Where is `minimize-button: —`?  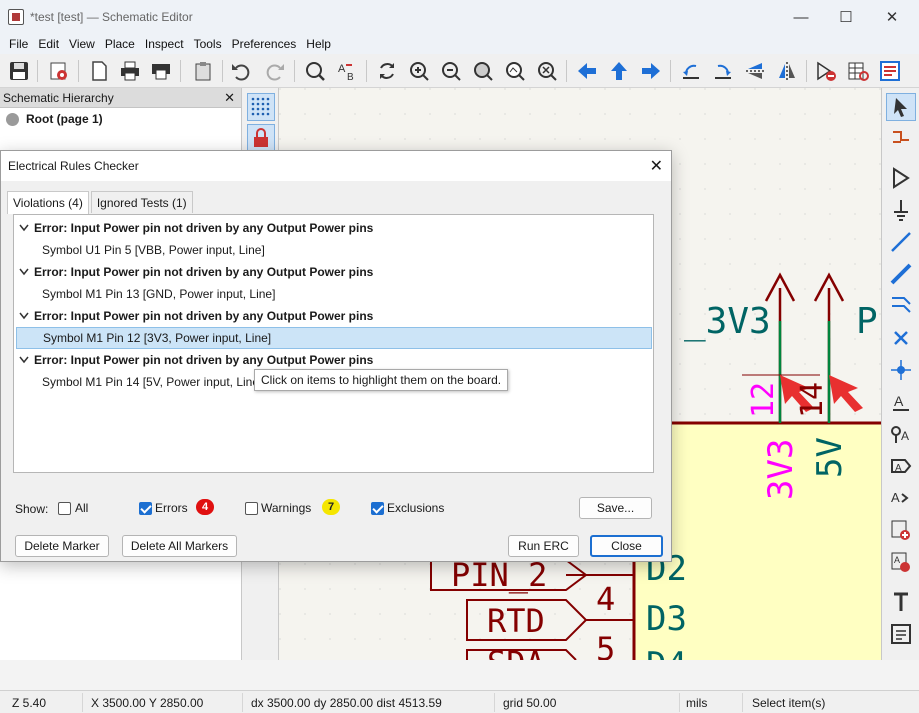
minimize-button: — is located at coordinates (801, 17).